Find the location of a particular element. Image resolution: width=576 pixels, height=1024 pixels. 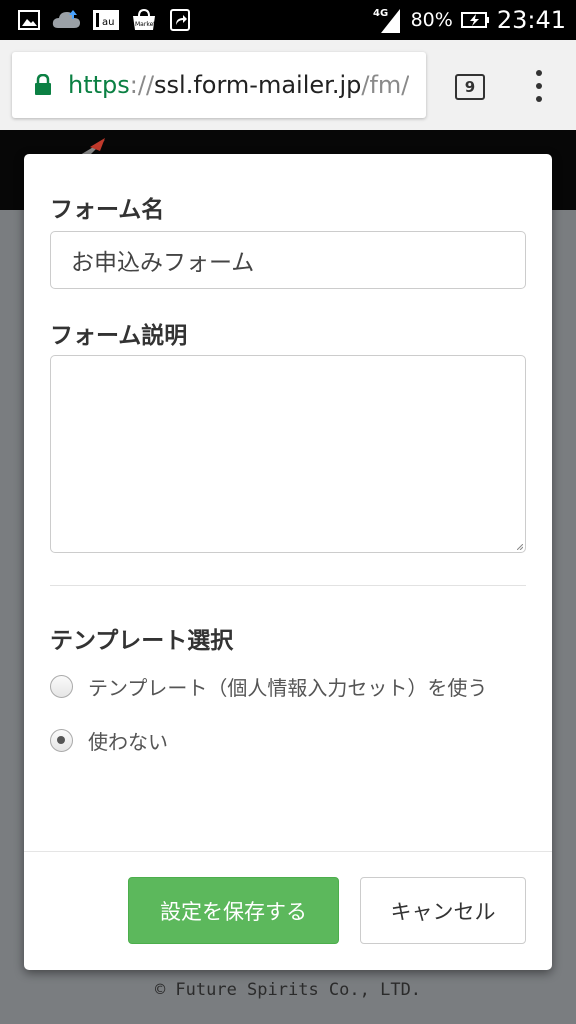

au-icon: au is located at coordinates (106, 20).